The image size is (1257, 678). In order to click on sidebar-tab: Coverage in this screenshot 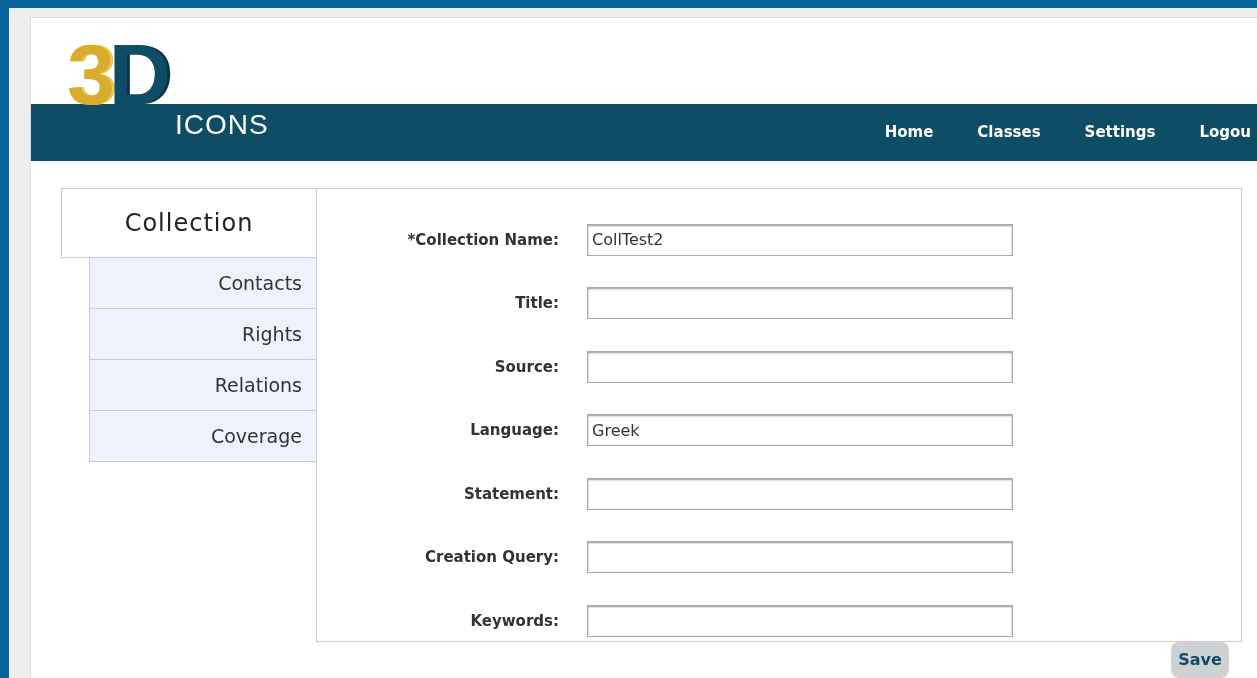, I will do `click(202, 436)`.